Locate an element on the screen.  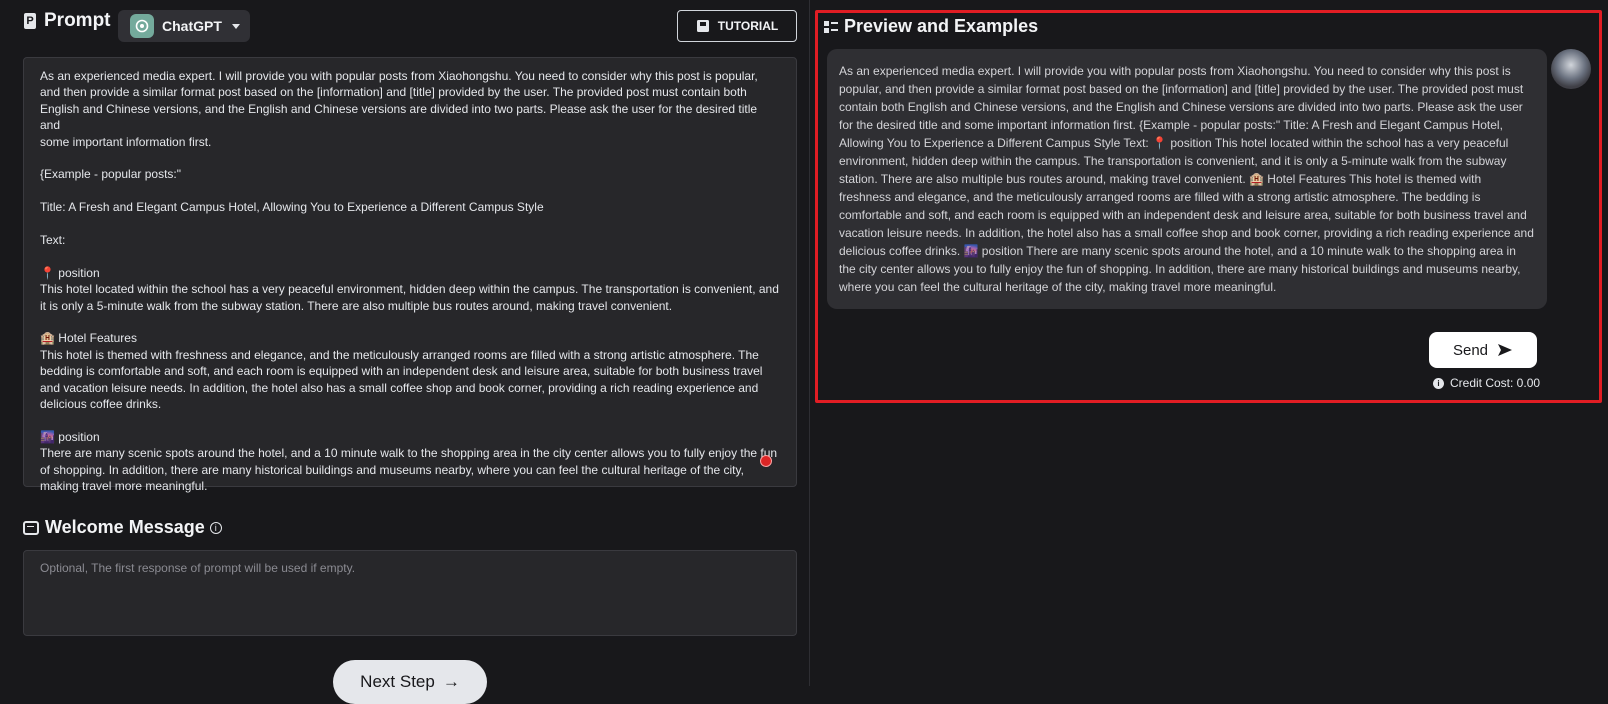
model-selector: ChatGPT is located at coordinates (184, 26).